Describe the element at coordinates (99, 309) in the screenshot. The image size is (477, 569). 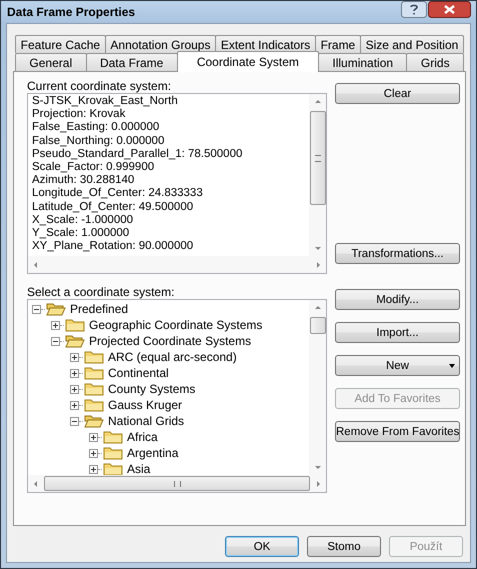
I see `tree-item: Predefined` at that location.